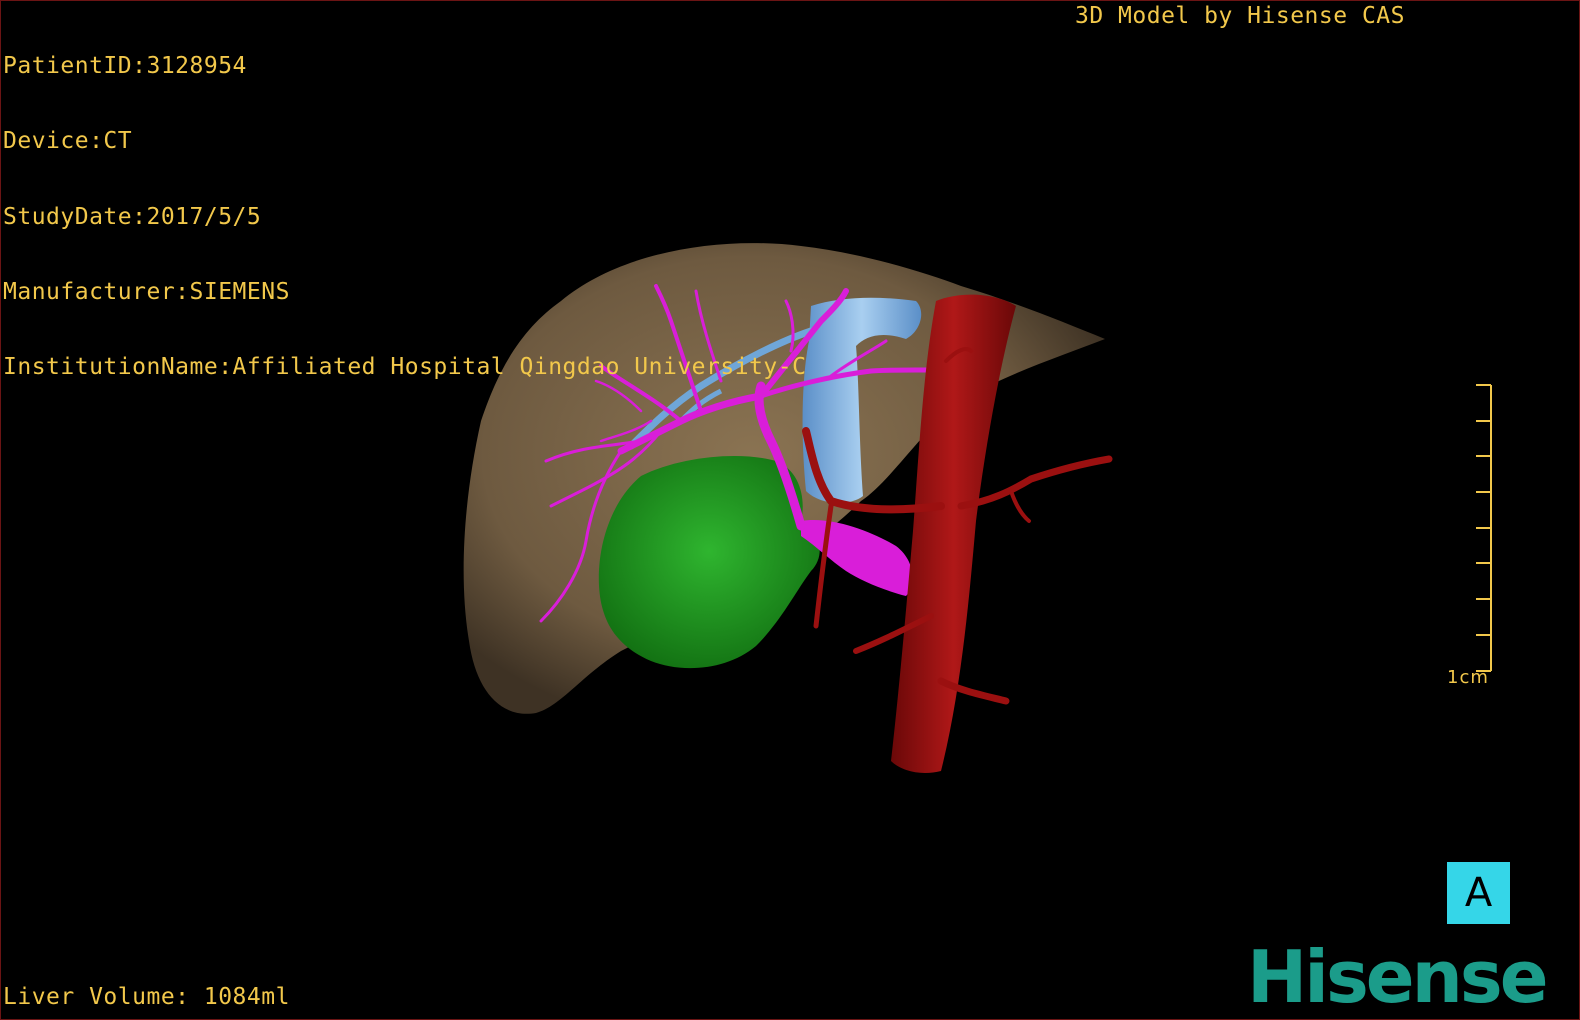 The height and width of the screenshot is (1020, 1580). What do you see at coordinates (146, 291) in the screenshot?
I see `manufacturer-label: Manufacturer:SIEMENS` at bounding box center [146, 291].